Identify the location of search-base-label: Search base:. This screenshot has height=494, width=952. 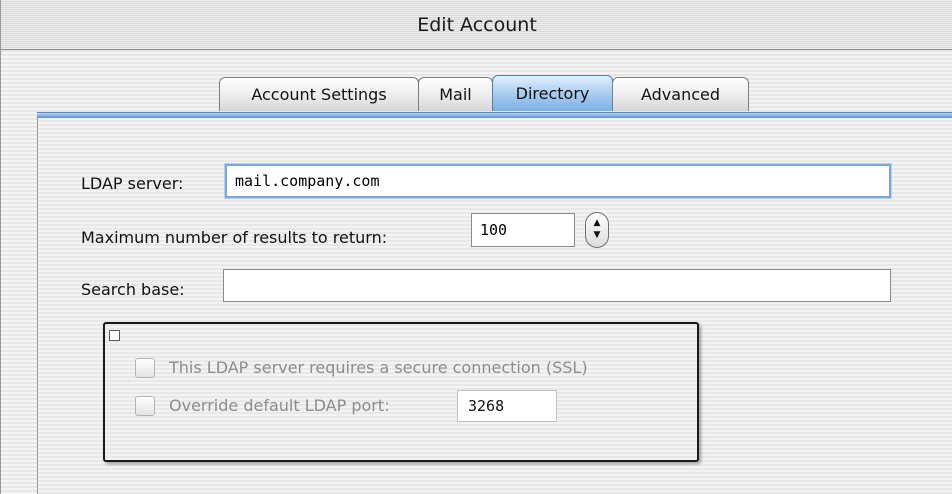
(133, 289).